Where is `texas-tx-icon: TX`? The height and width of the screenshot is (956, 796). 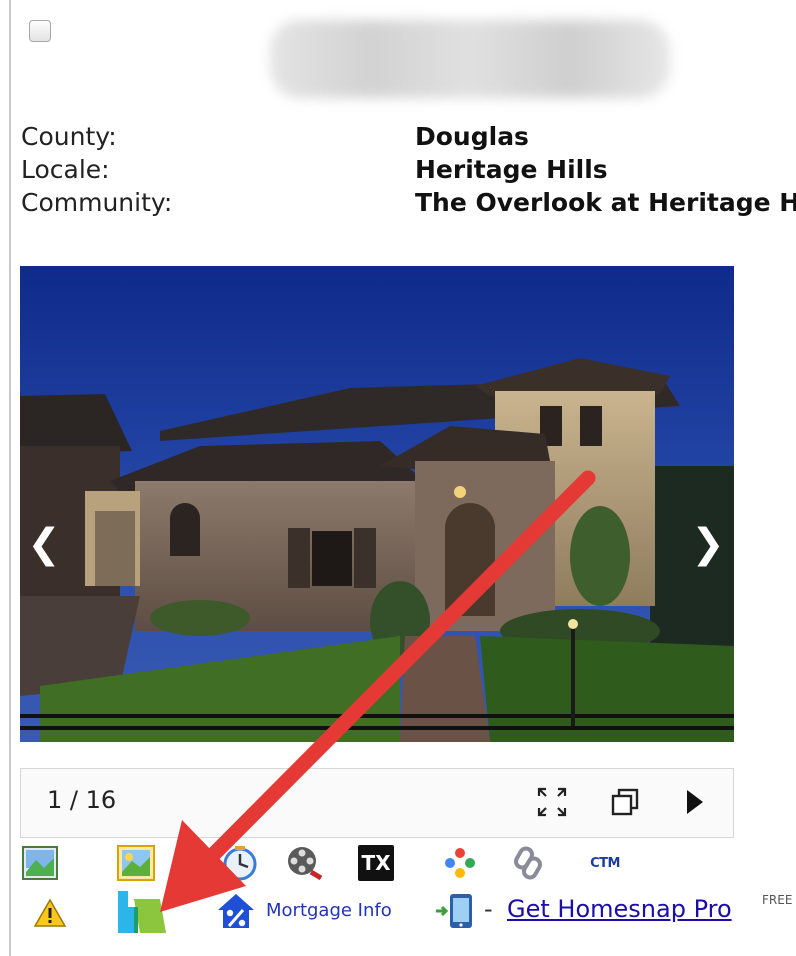
texas-tx-icon: TX is located at coordinates (376, 863).